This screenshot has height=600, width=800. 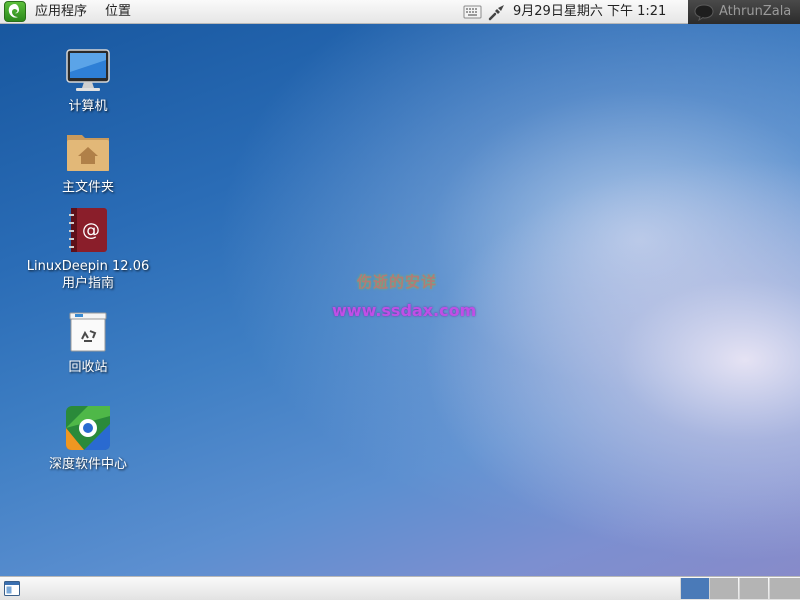 What do you see at coordinates (397, 282) in the screenshot?
I see `watermark-title: 伤逝的安详` at bounding box center [397, 282].